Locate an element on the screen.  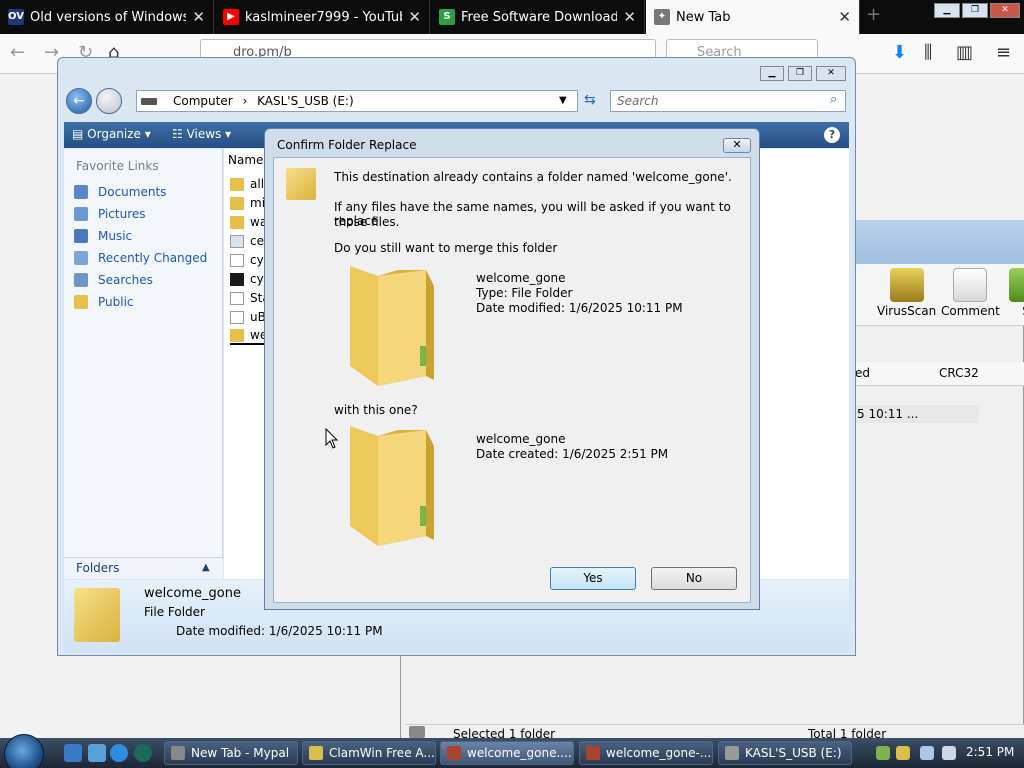
taskbar-item-usb-drive: KASL'S_USB (E:) is located at coordinates (785, 753).